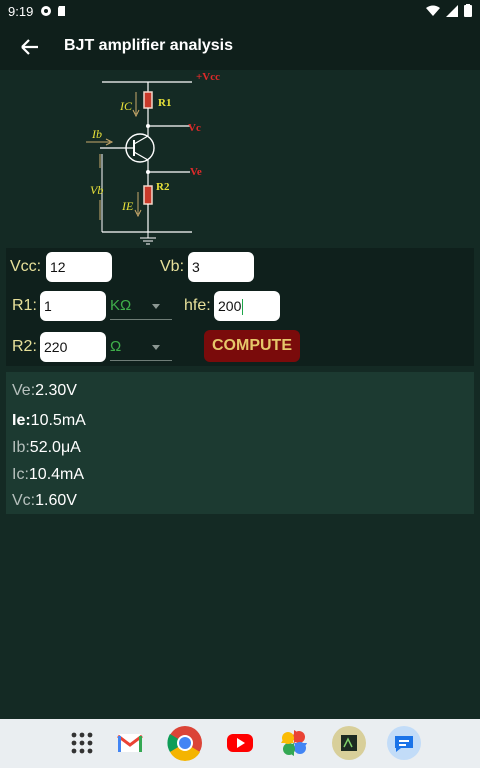 The height and width of the screenshot is (768, 480). I want to click on r1-input: 1, so click(73, 306).